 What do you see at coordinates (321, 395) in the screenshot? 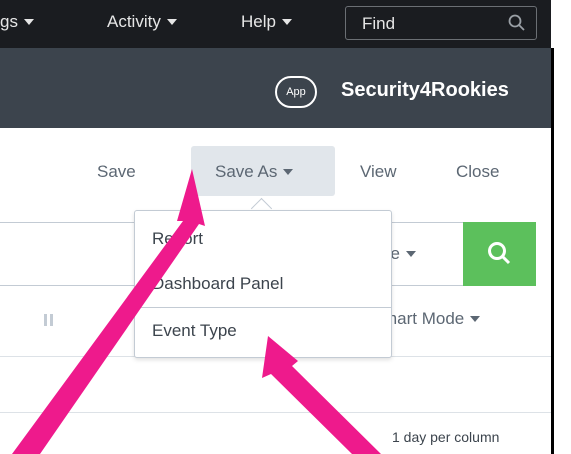
I see `annotation-arrow-event-type` at bounding box center [321, 395].